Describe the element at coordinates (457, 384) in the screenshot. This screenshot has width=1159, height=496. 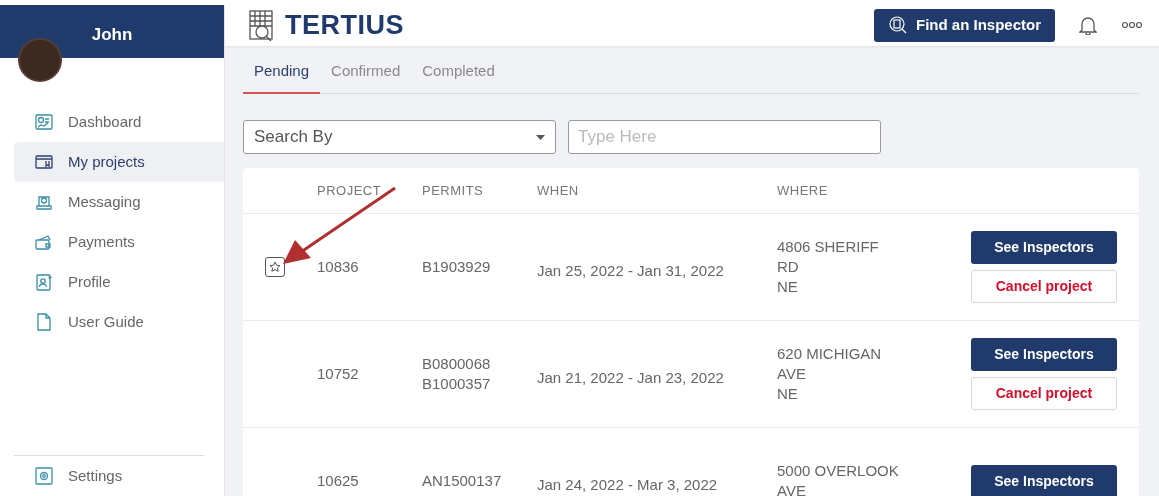
I see `permit-number: B1000357` at that location.